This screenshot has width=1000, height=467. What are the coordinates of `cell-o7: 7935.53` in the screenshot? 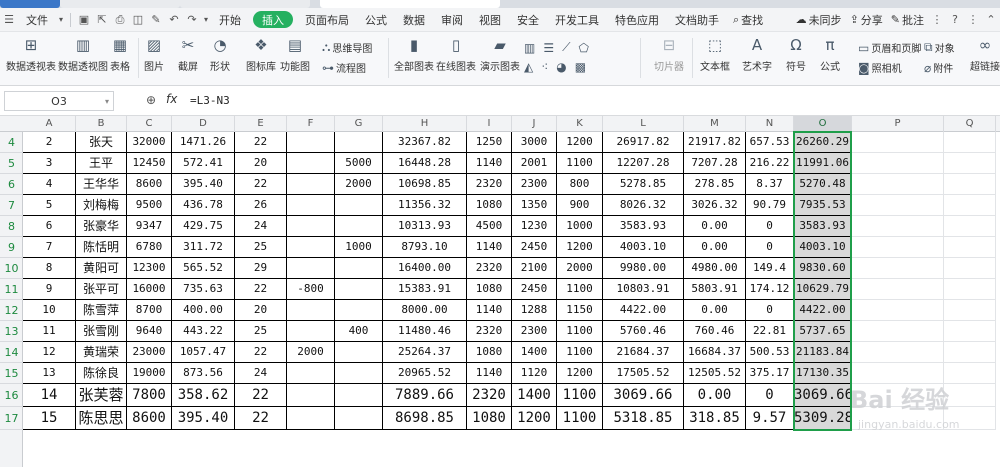 It's located at (823, 205).